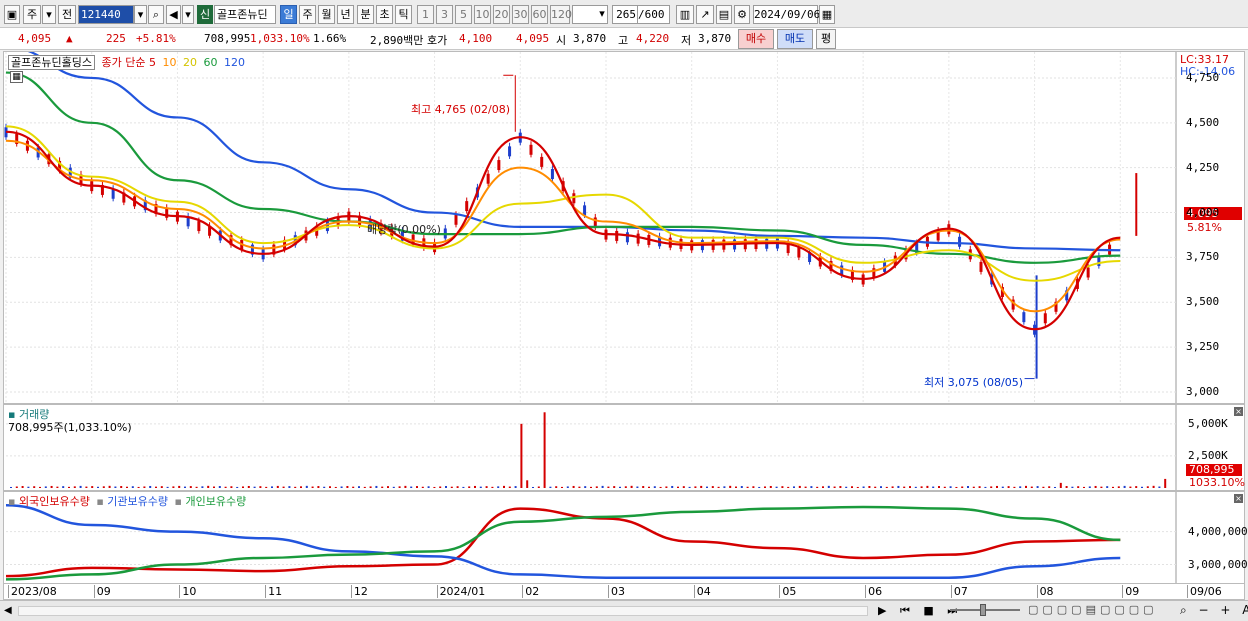  Describe the element at coordinates (742, 14) in the screenshot. I see `gear-icon: ⚙` at that location.